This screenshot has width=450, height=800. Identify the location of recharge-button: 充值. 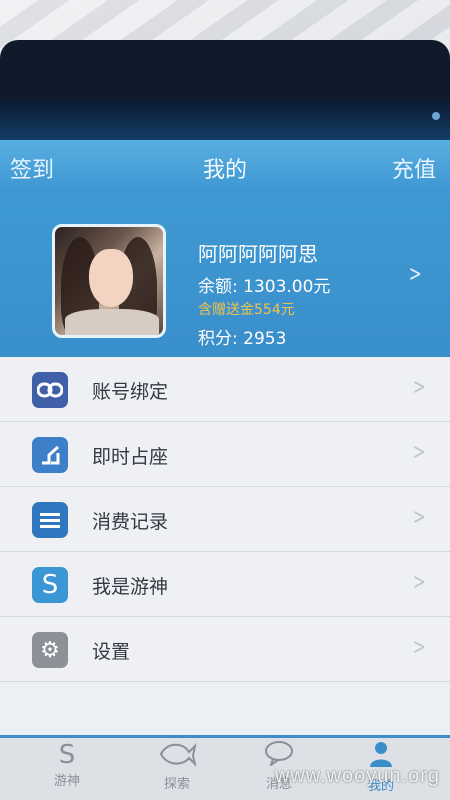
(414, 168).